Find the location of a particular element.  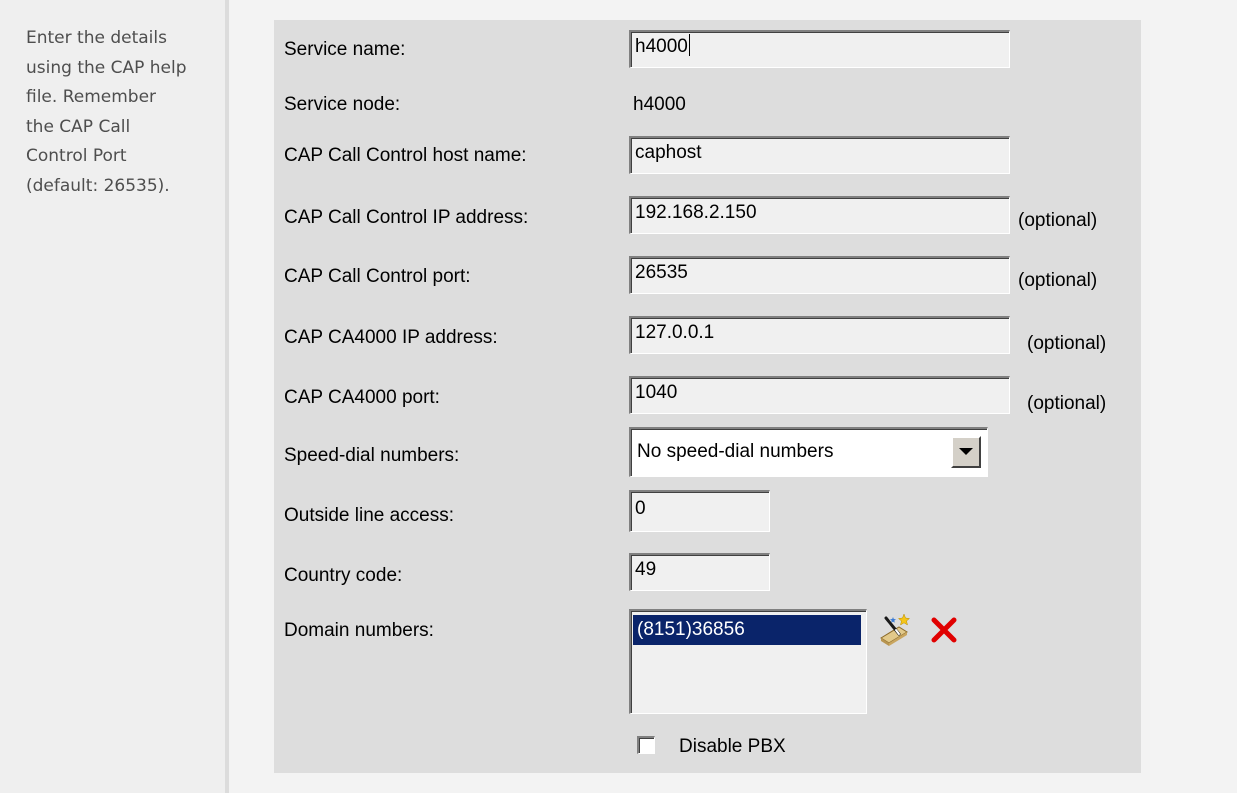

ca4000-port-label: CAP CA4000 port: is located at coordinates (362, 397).